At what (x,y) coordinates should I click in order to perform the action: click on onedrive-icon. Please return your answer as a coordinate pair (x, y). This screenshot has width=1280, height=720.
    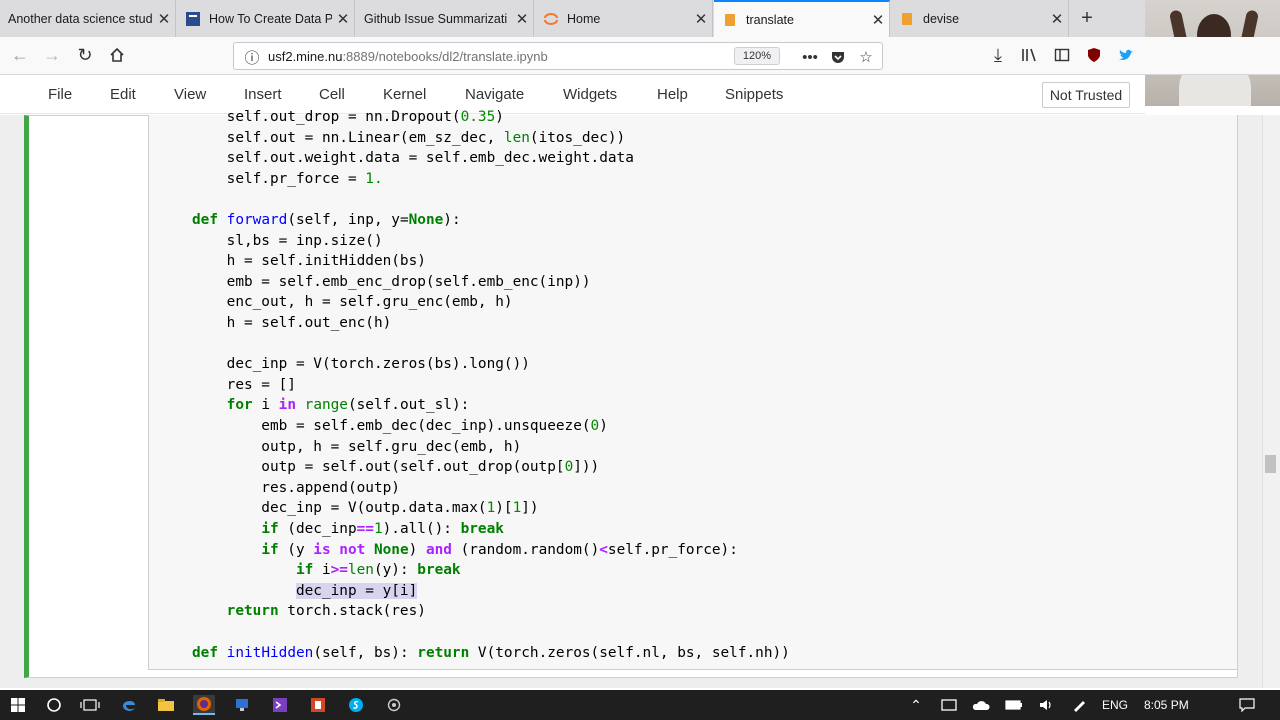
    Looking at the image, I should click on (981, 705).